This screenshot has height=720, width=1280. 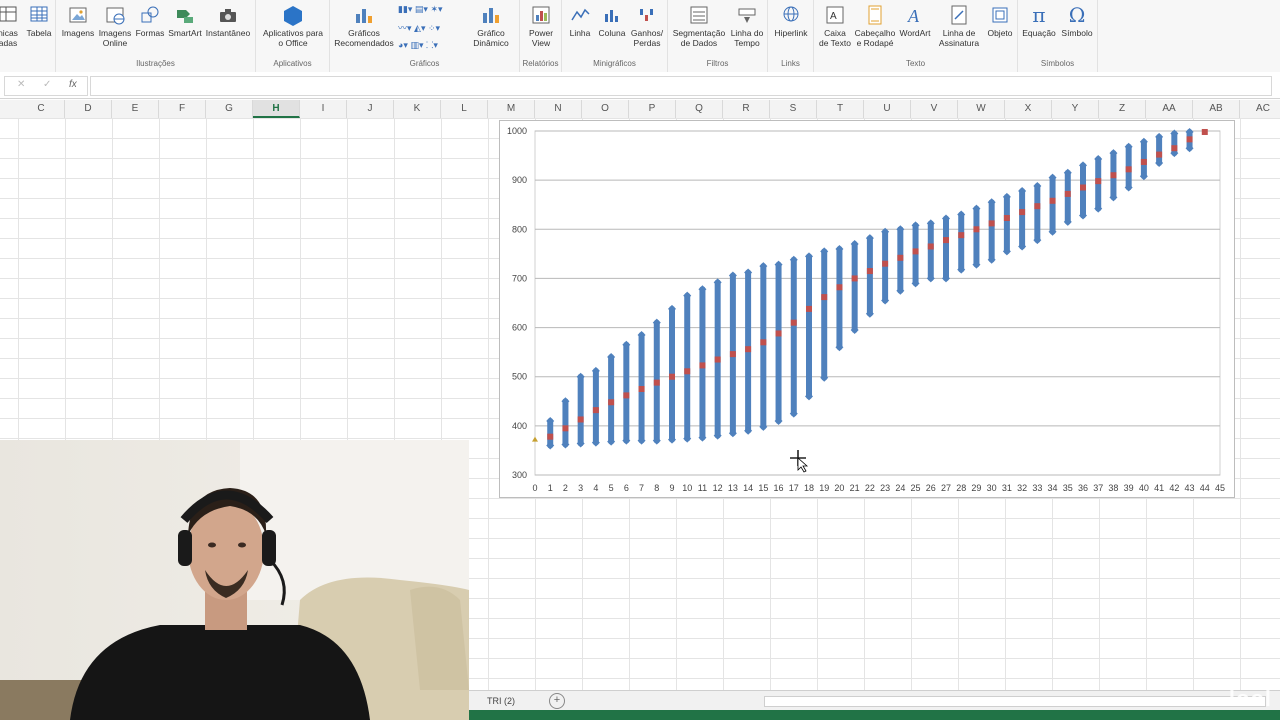 What do you see at coordinates (418, 44) in the screenshot?
I see `pie-chart-icon: ◕▾ ▥▾ ⸬▾` at bounding box center [418, 44].